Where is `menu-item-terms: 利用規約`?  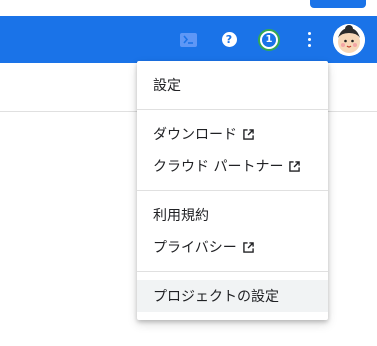
menu-item-terms: 利用規約 is located at coordinates (232, 215).